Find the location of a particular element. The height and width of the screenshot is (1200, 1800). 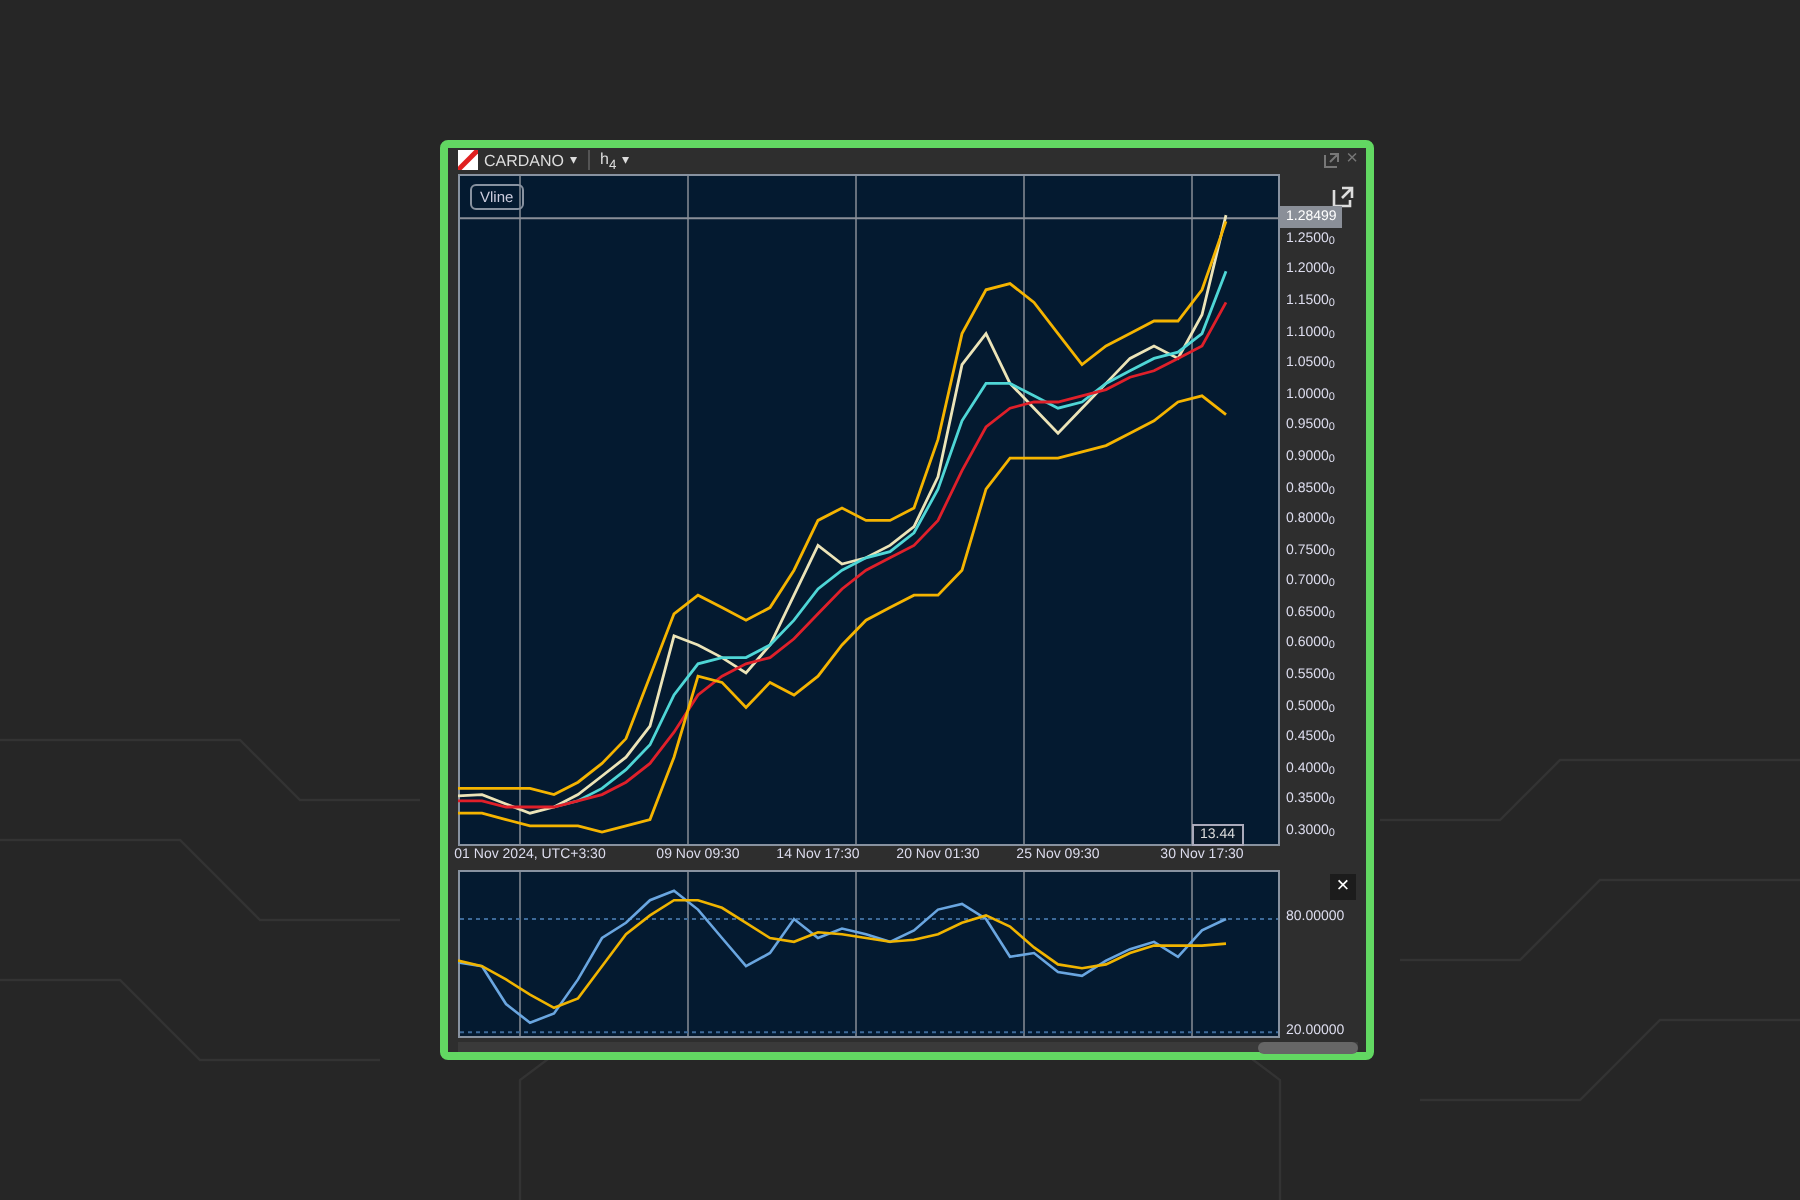

symbol-name: CARDANO is located at coordinates (524, 160).